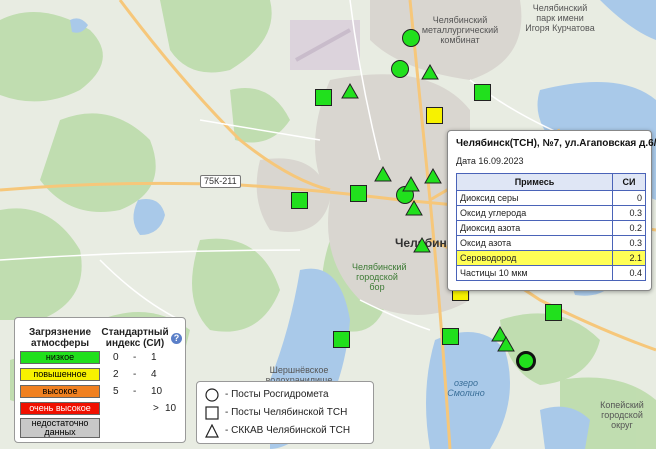 The height and width of the screenshot is (449, 656). What do you see at coordinates (629, 228) in the screenshot?
I see `pollutant-value: 0.2` at bounding box center [629, 228].